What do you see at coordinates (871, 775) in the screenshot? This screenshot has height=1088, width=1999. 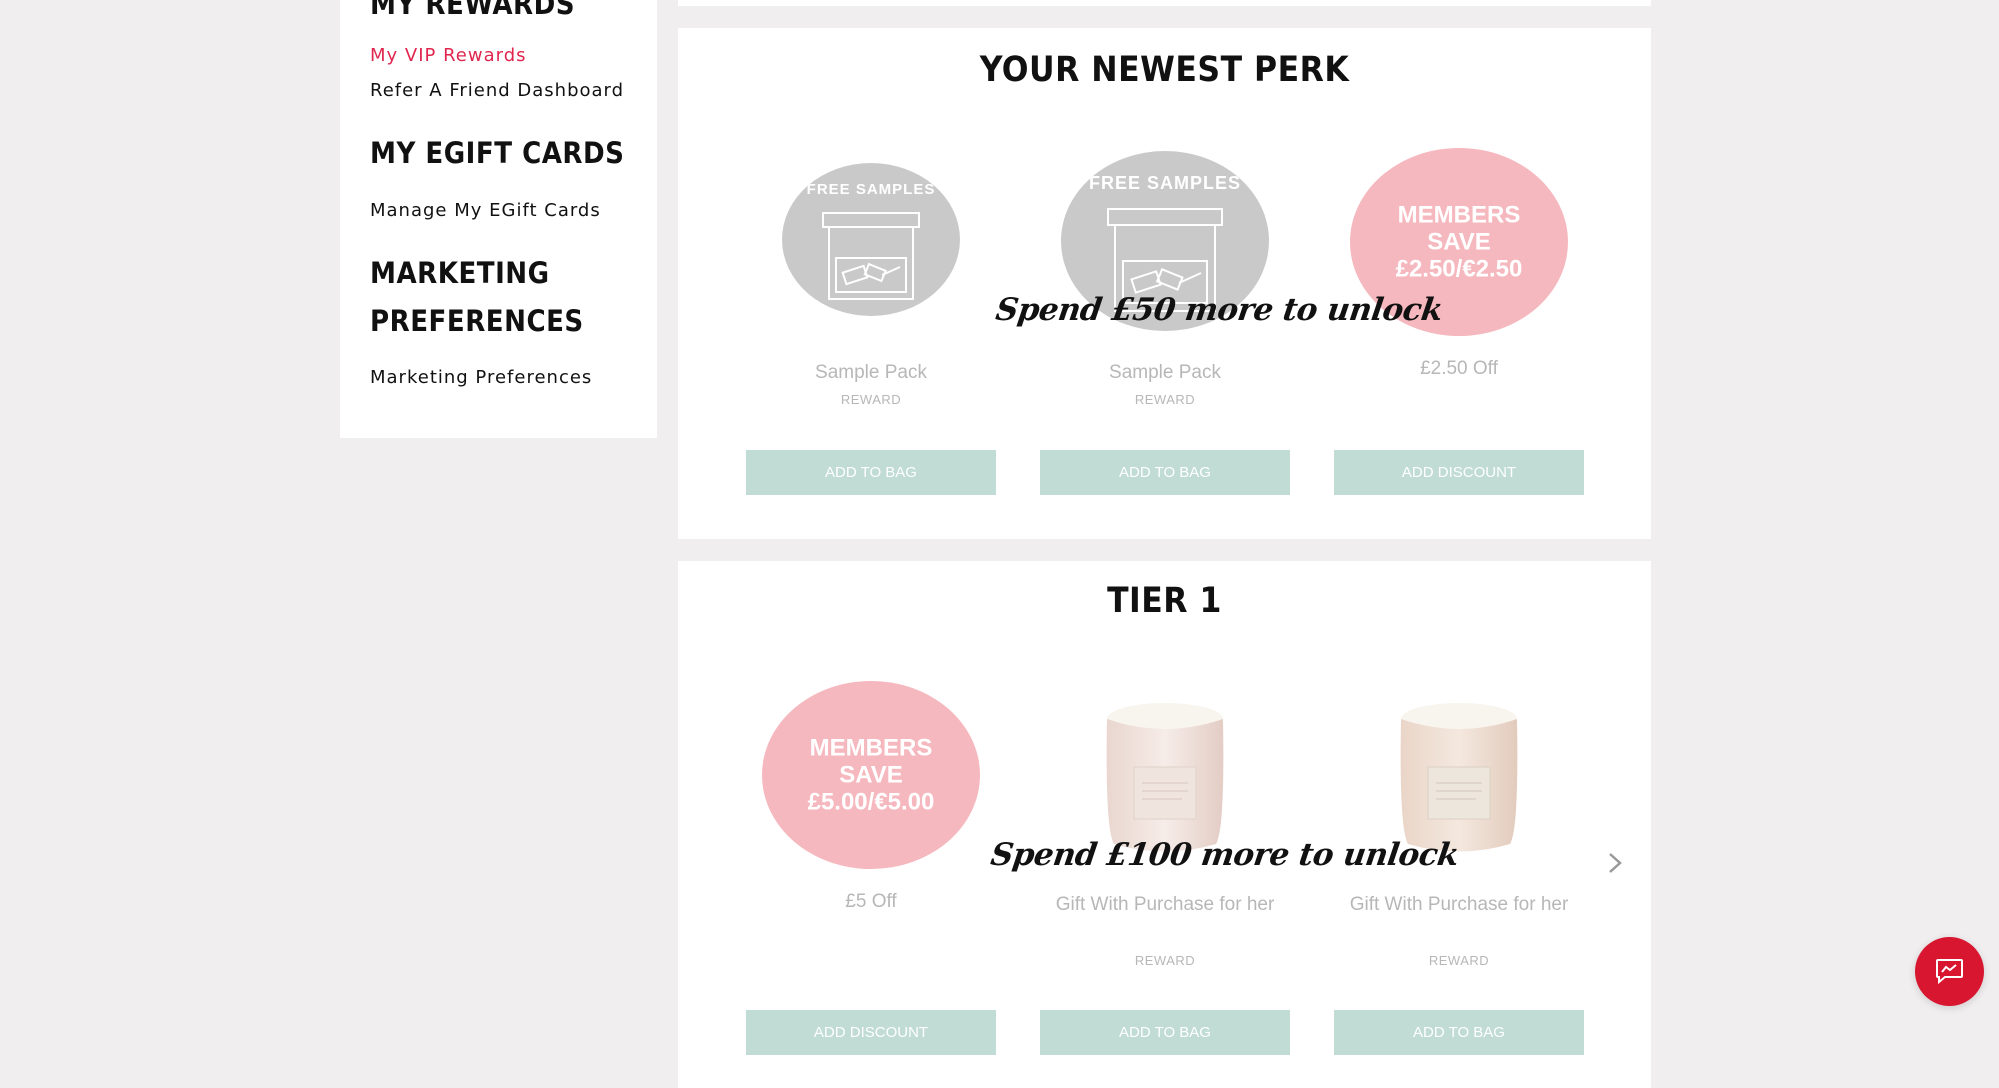 I see `members-save-badge: MEMBERS SAVE £5.00/€5.00` at bounding box center [871, 775].